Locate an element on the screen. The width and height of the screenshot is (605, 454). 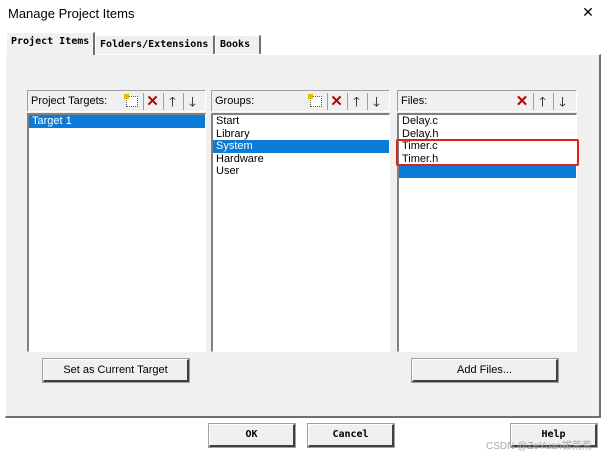
move-target-down-button: 🡓 is located at coordinates (192, 101).